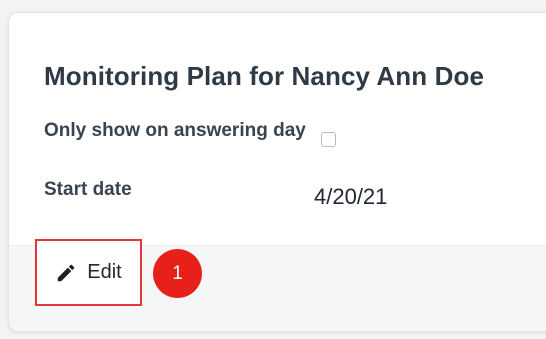  I want to click on only-show-on-answering-day-label: Only show on answering day, so click(175, 130).